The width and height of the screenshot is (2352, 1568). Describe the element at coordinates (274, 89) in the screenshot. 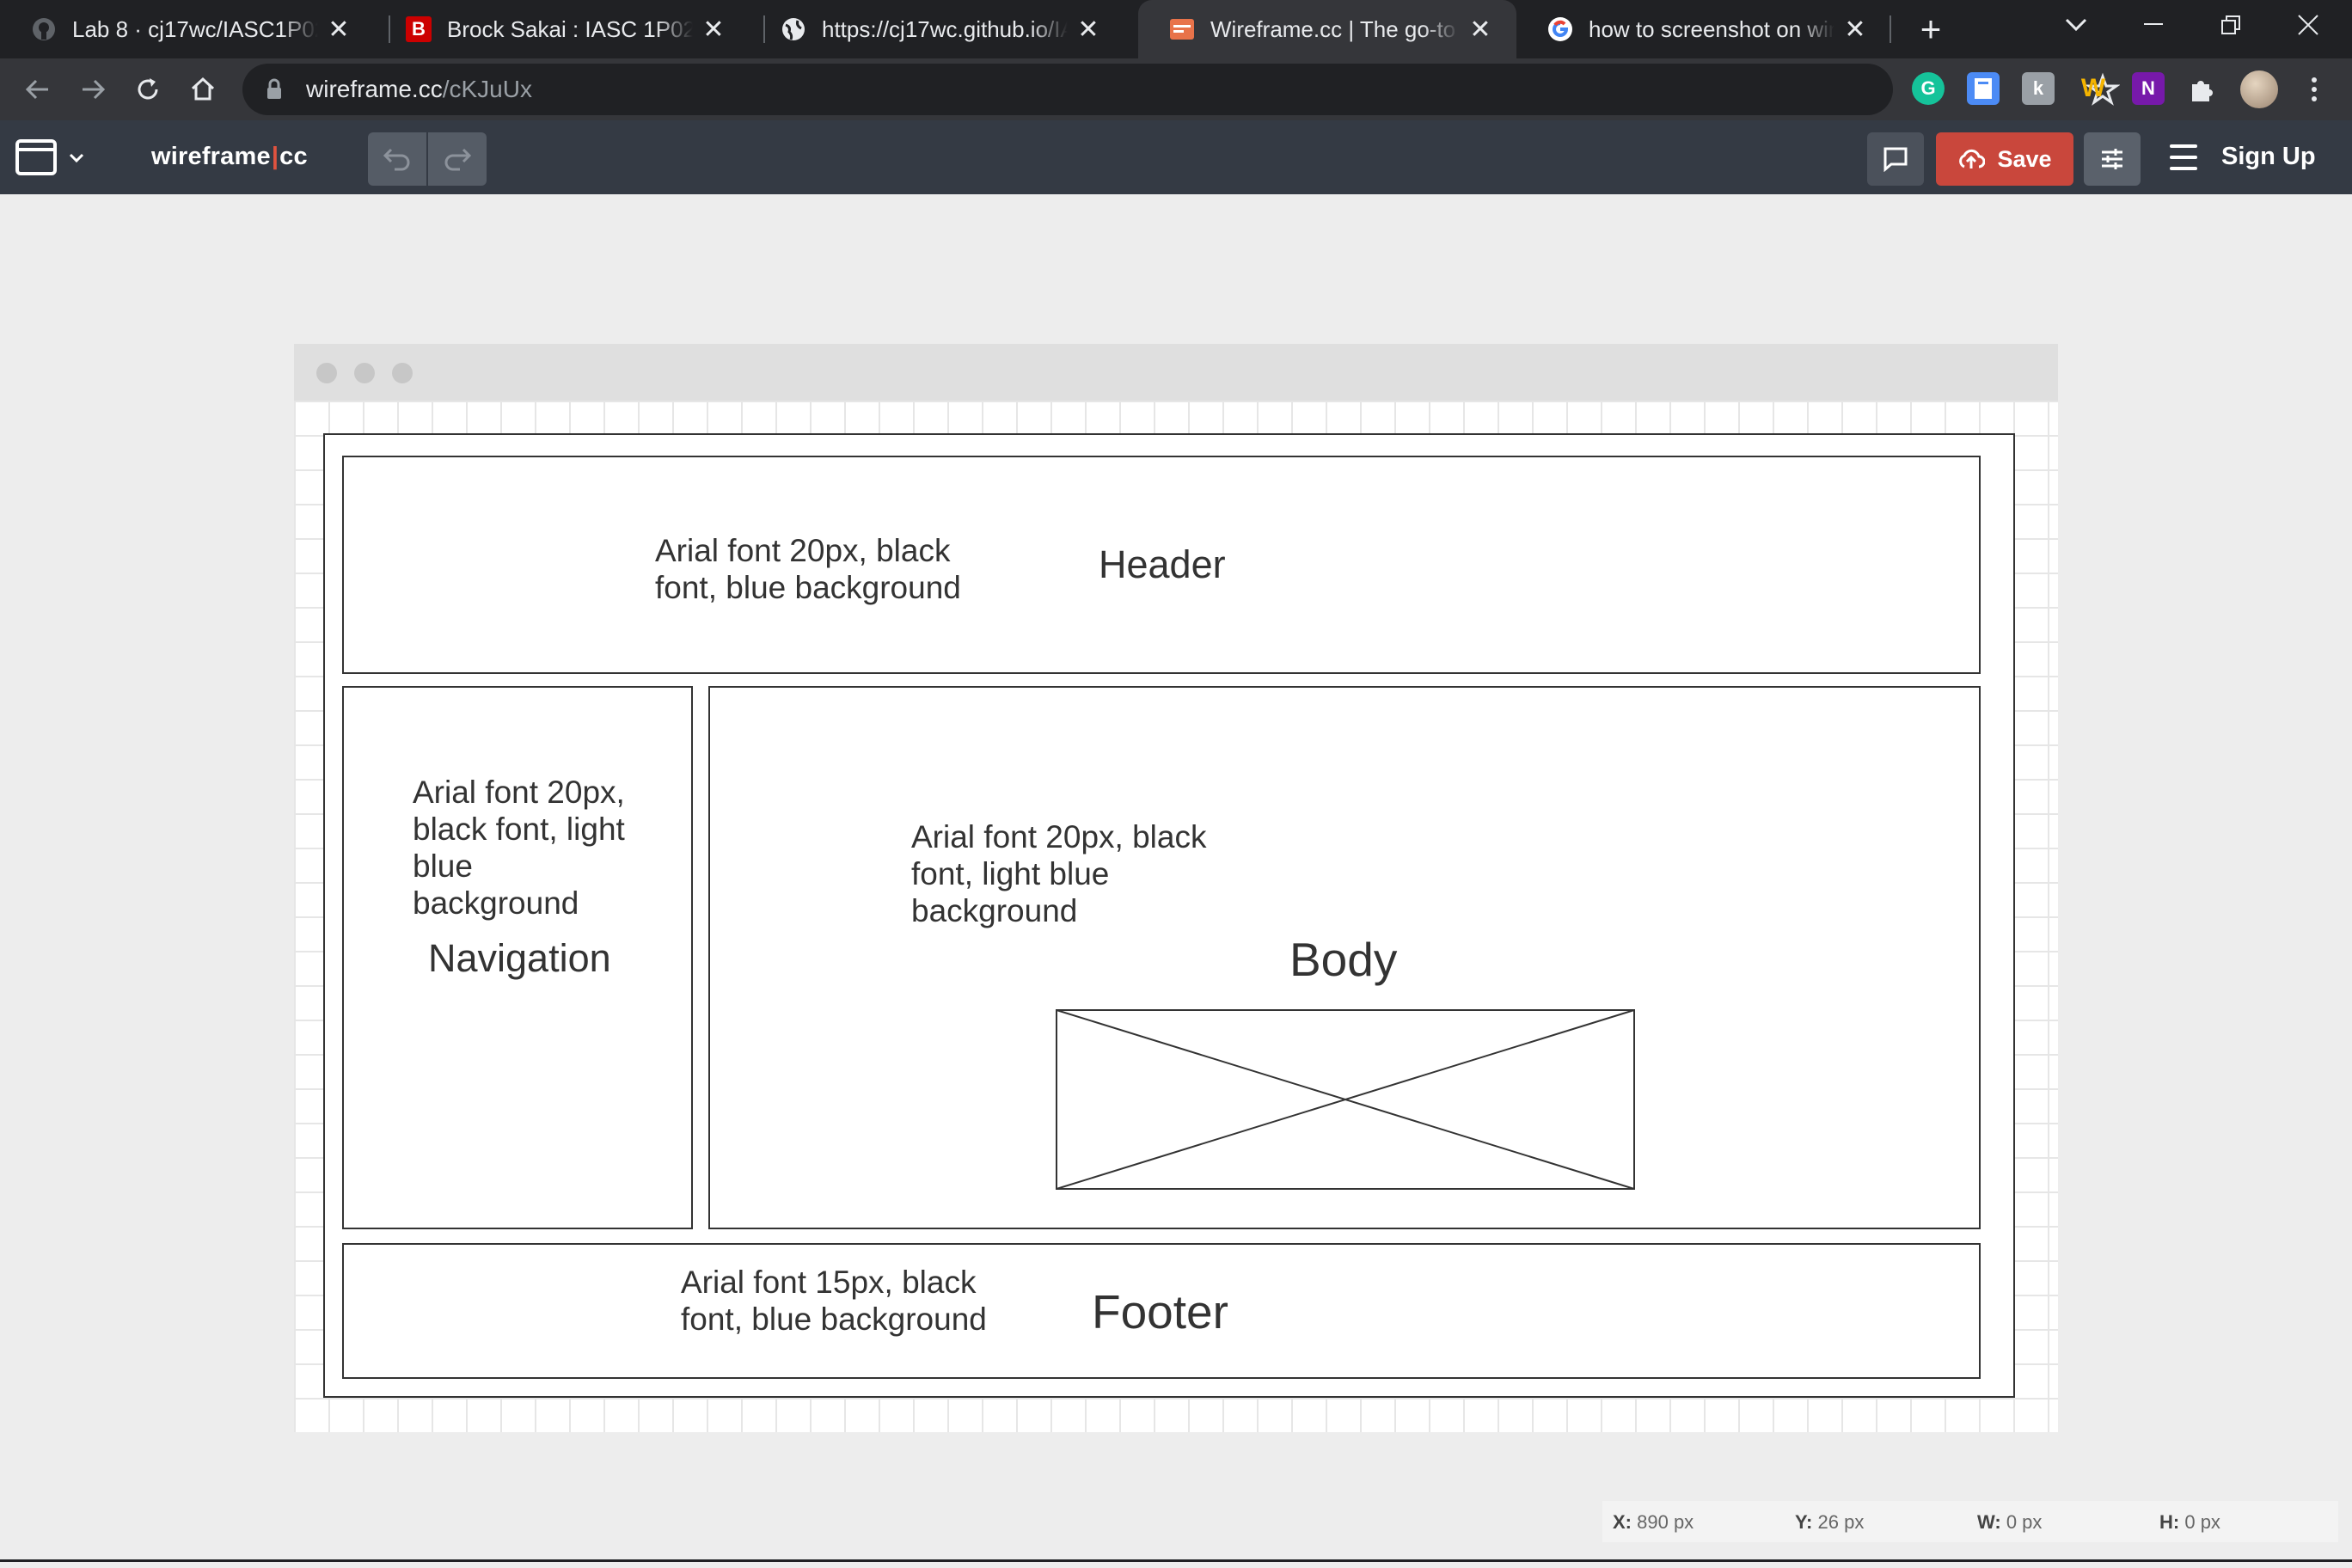

I see `lock-icon` at that location.